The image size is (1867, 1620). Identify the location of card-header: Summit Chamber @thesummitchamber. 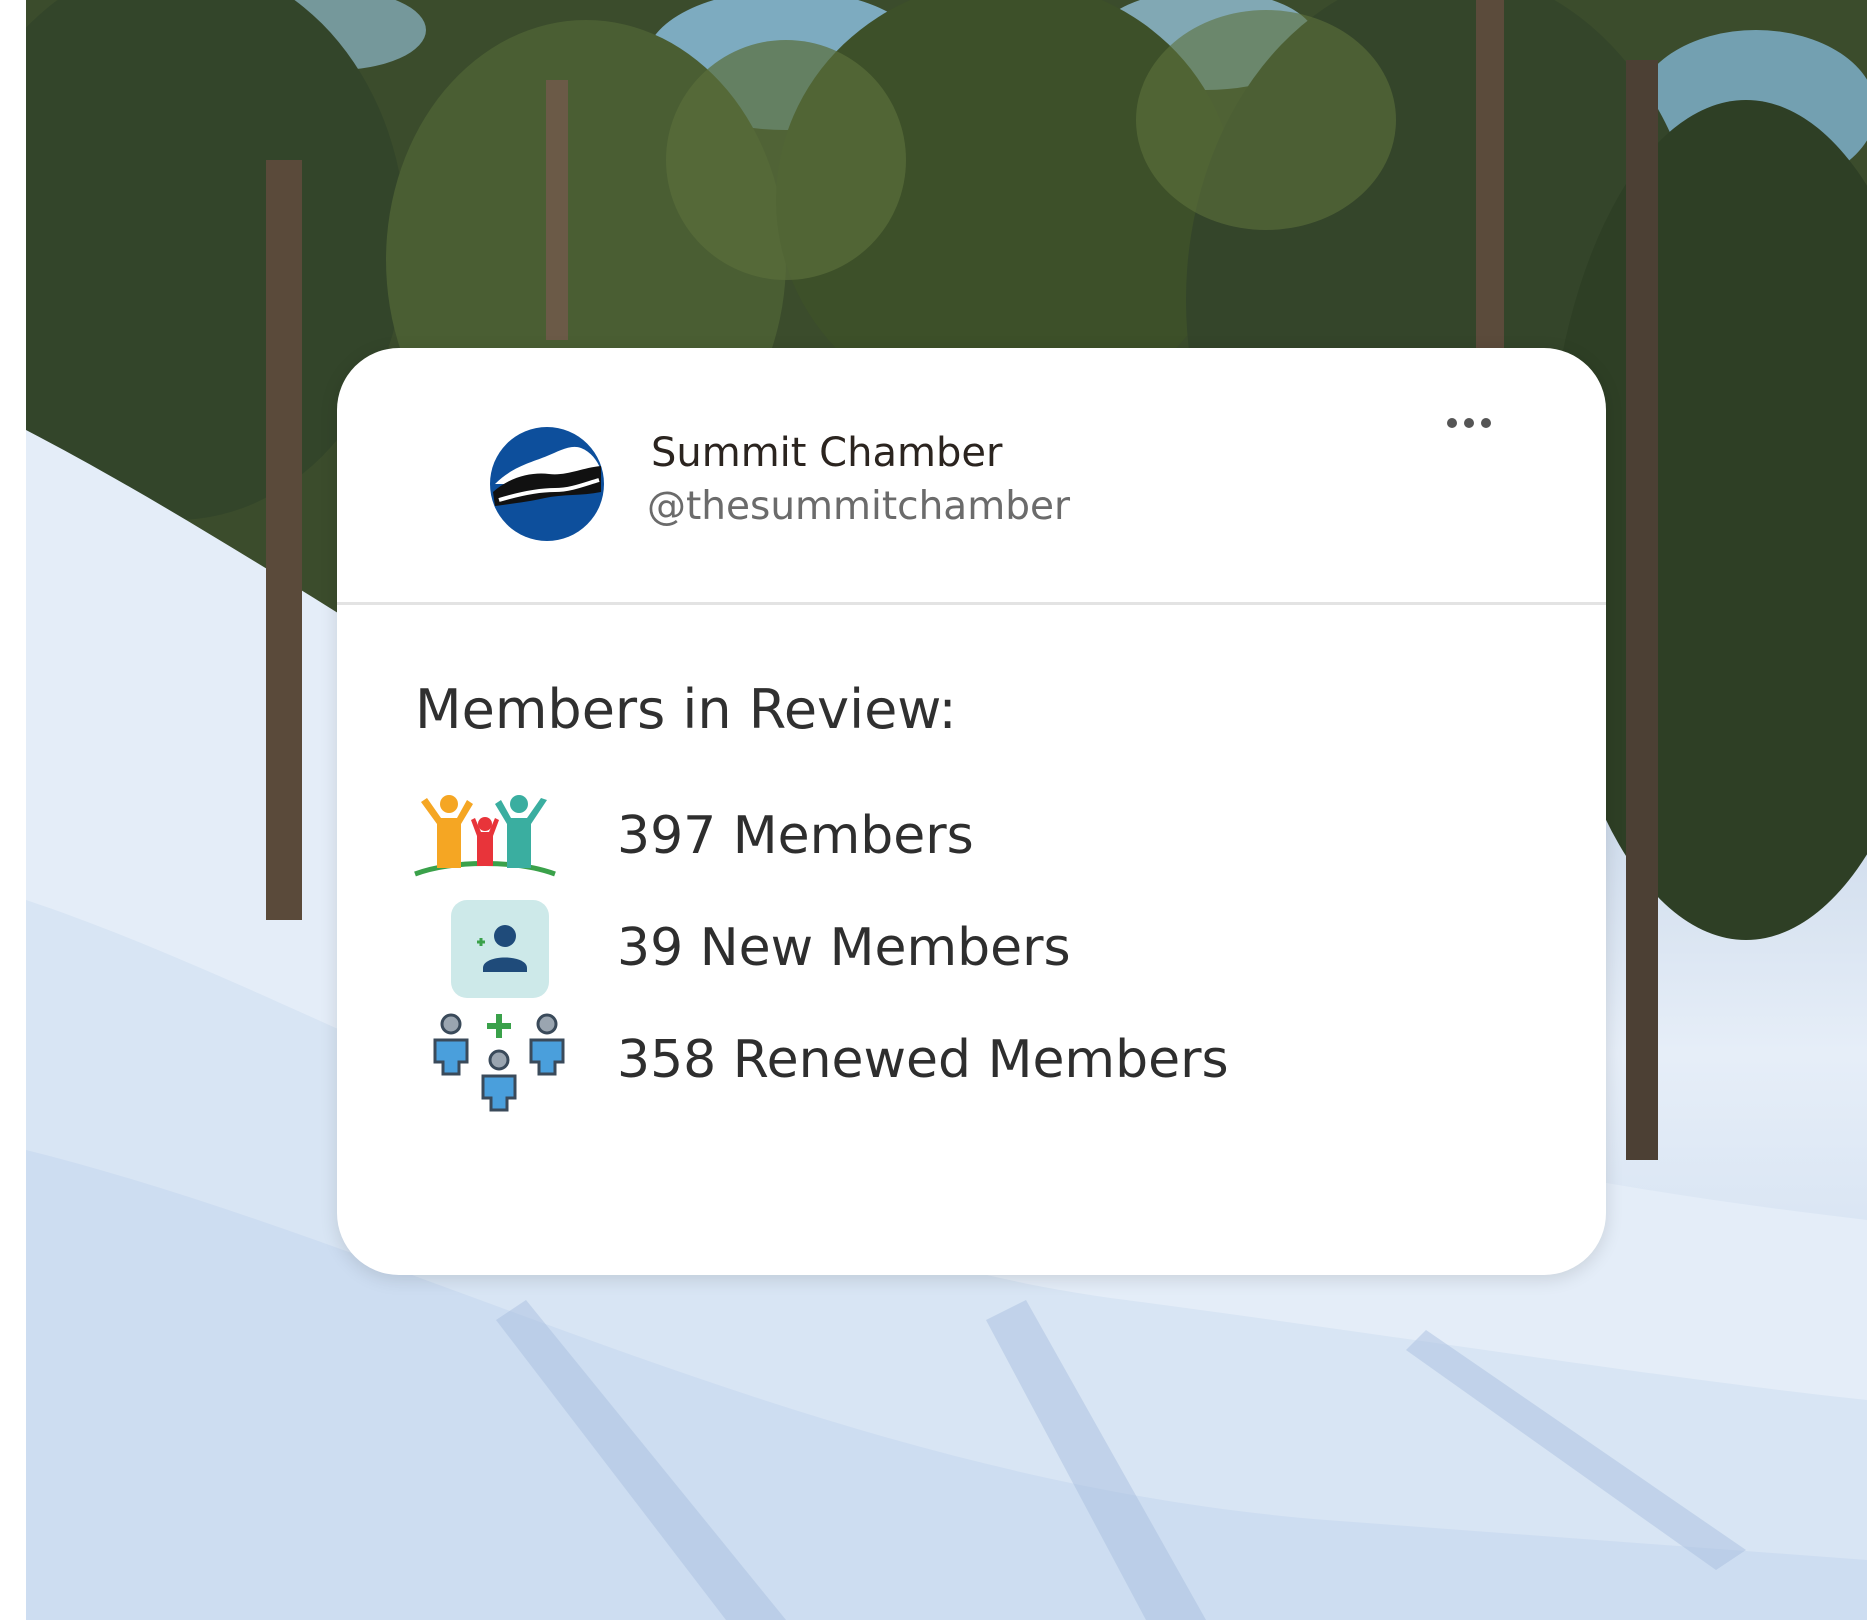
(971, 476).